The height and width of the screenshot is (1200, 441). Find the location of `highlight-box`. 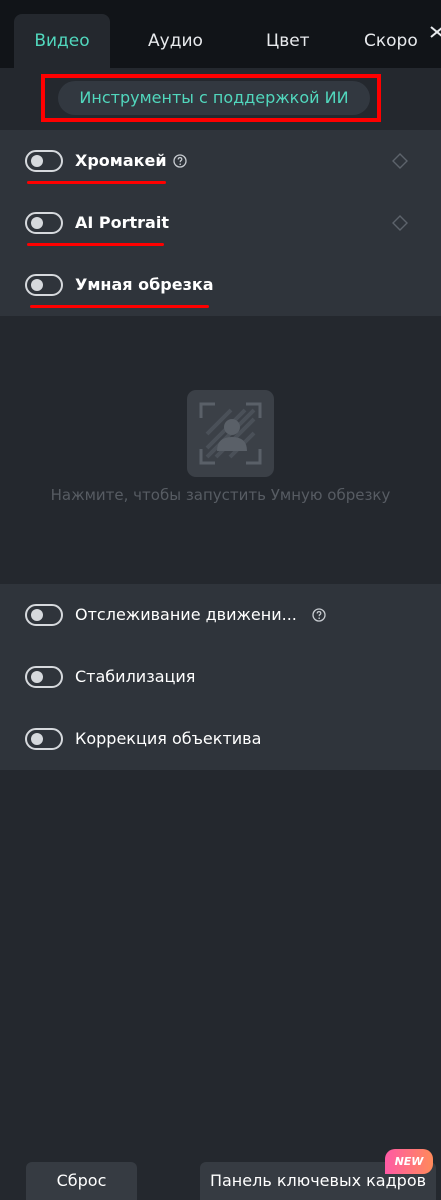

highlight-box is located at coordinates (211, 98).